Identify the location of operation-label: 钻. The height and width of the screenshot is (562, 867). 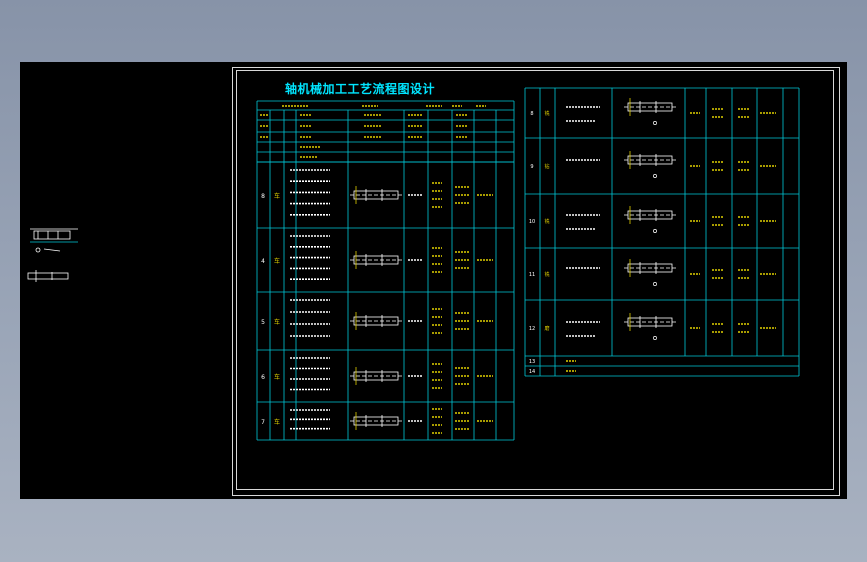
(546, 166).